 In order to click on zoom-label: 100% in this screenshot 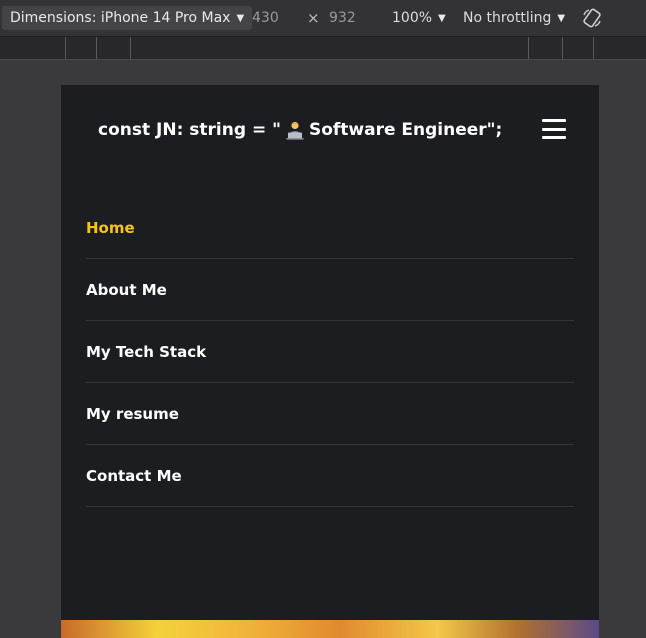, I will do `click(412, 18)`.